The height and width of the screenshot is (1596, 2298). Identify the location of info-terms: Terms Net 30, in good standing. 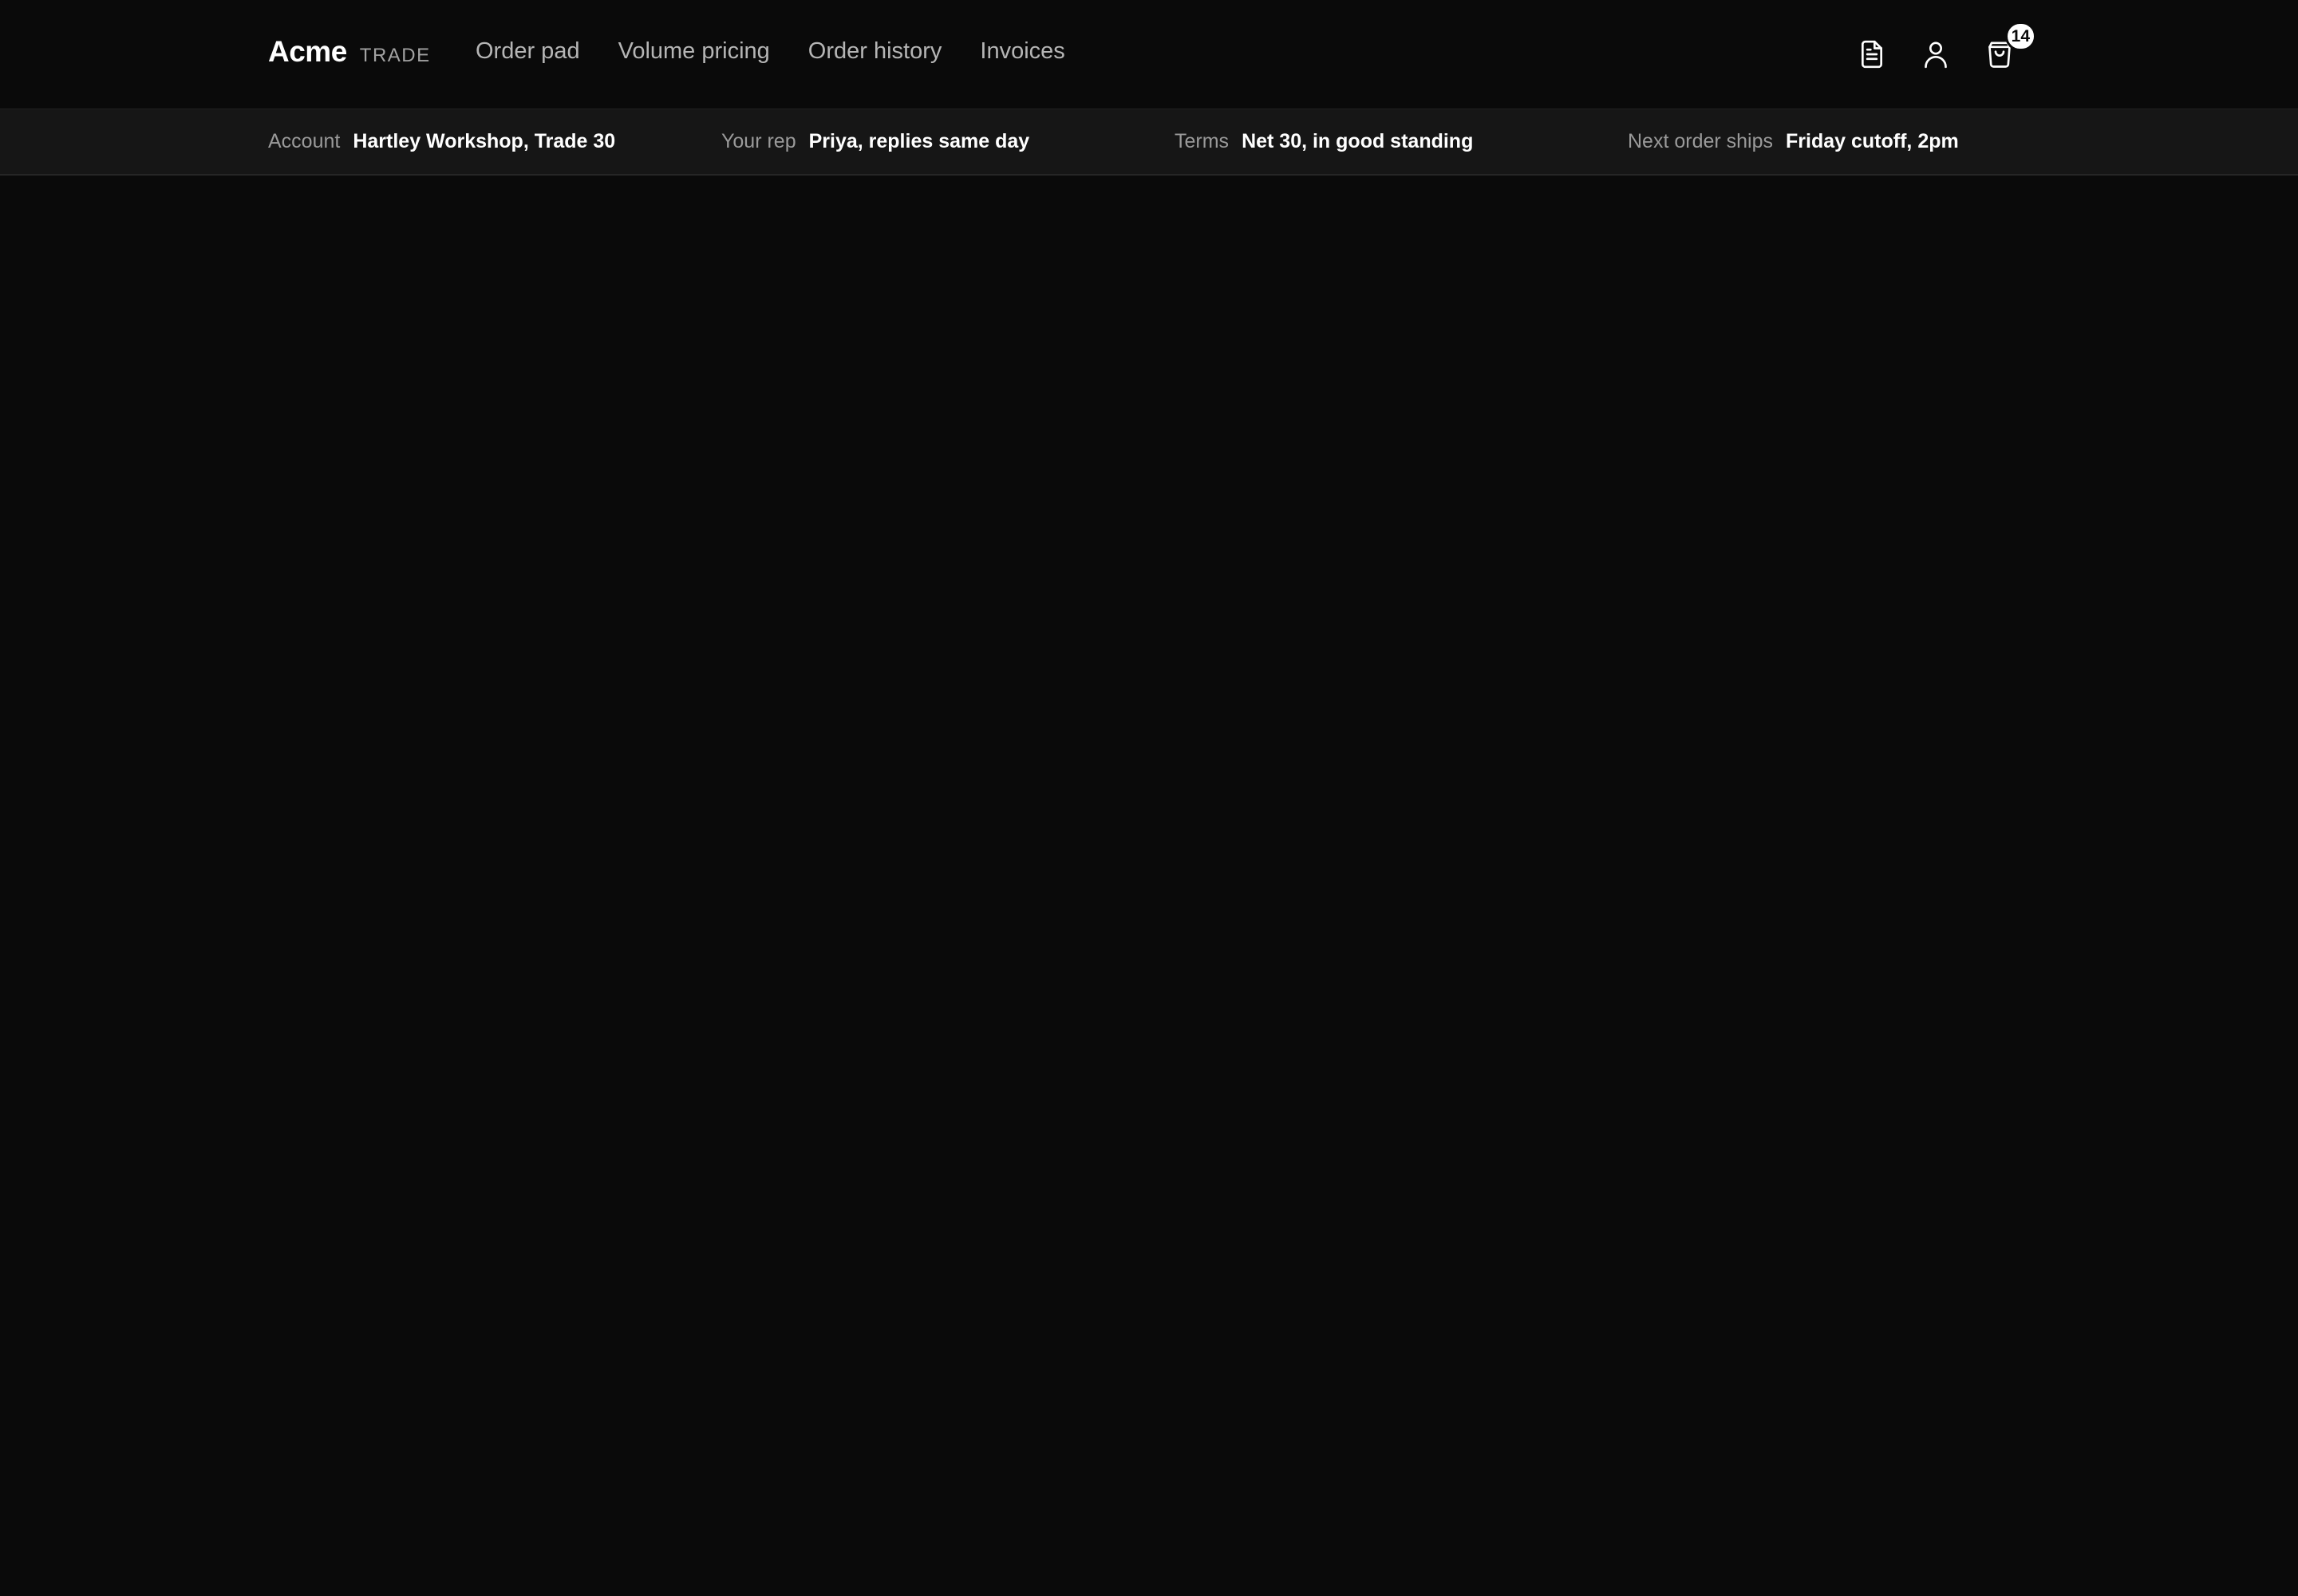
(1324, 141).